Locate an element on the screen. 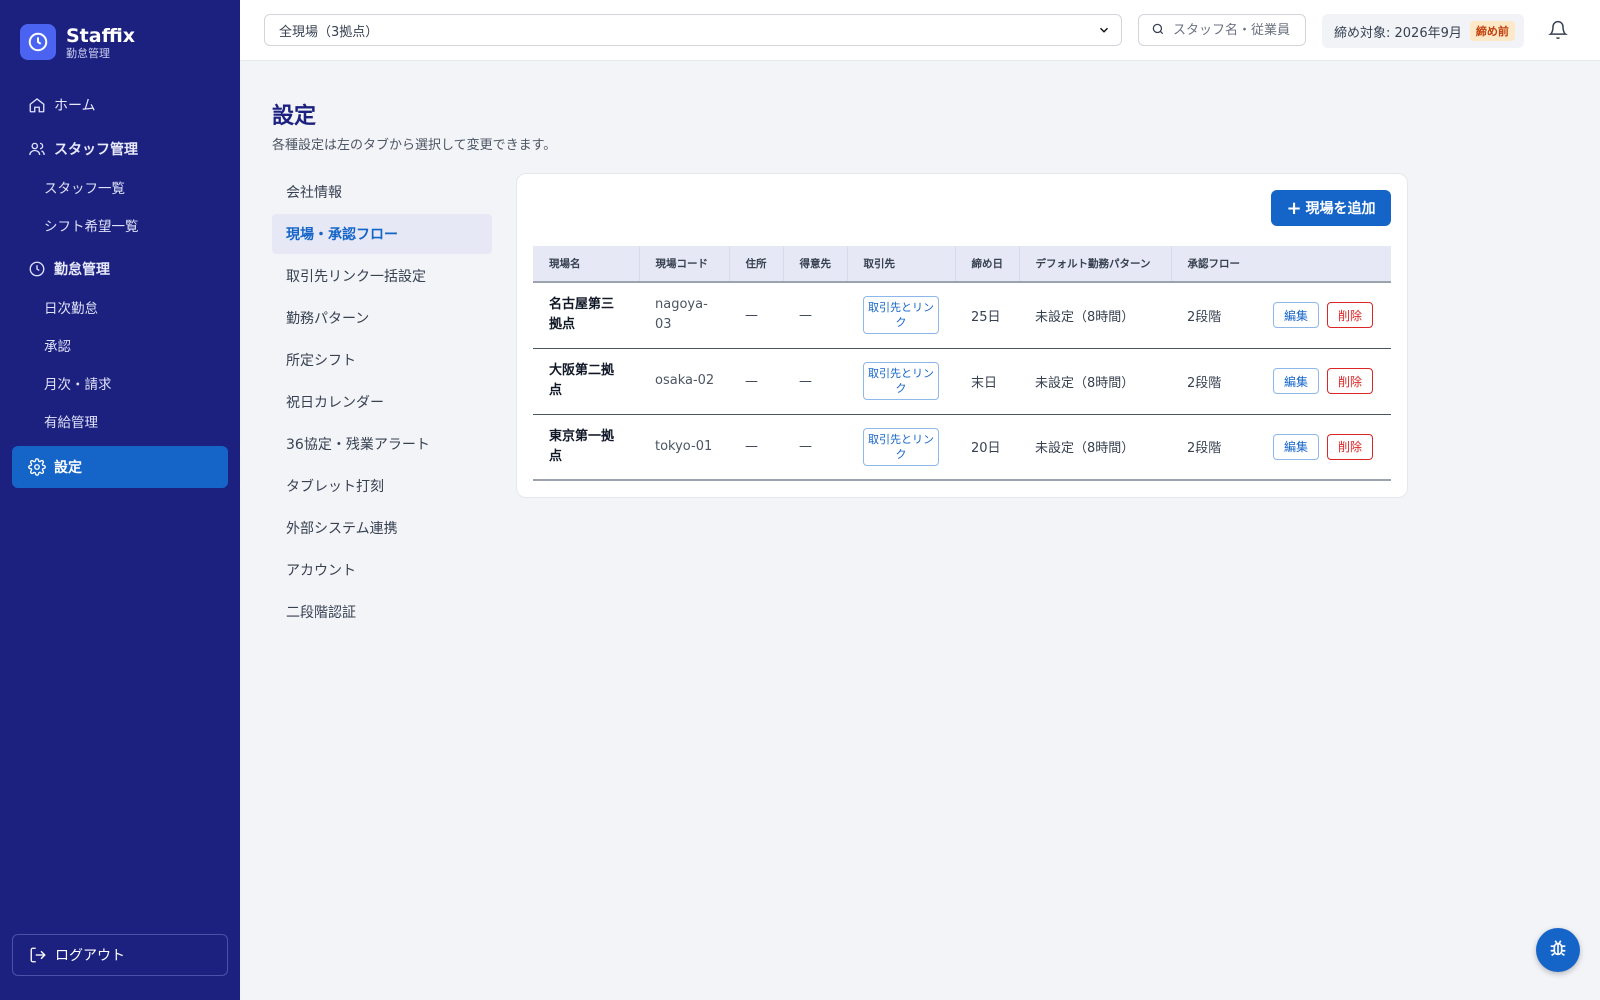 Image resolution: width=1600 pixels, height=1000 pixels. brand: Staffix 勤怠管理 is located at coordinates (77, 42).